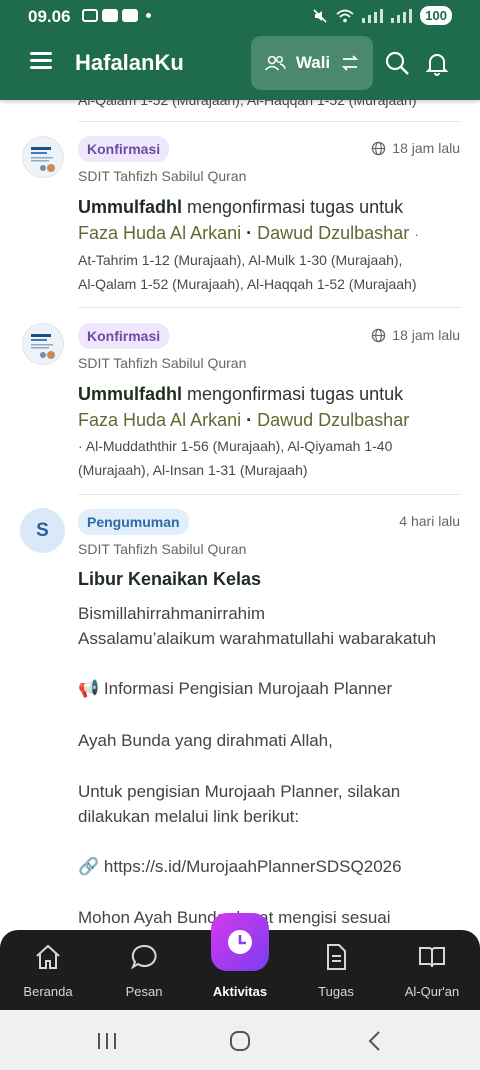  Describe the element at coordinates (436, 15) in the screenshot. I see `battery-level: 100` at that location.